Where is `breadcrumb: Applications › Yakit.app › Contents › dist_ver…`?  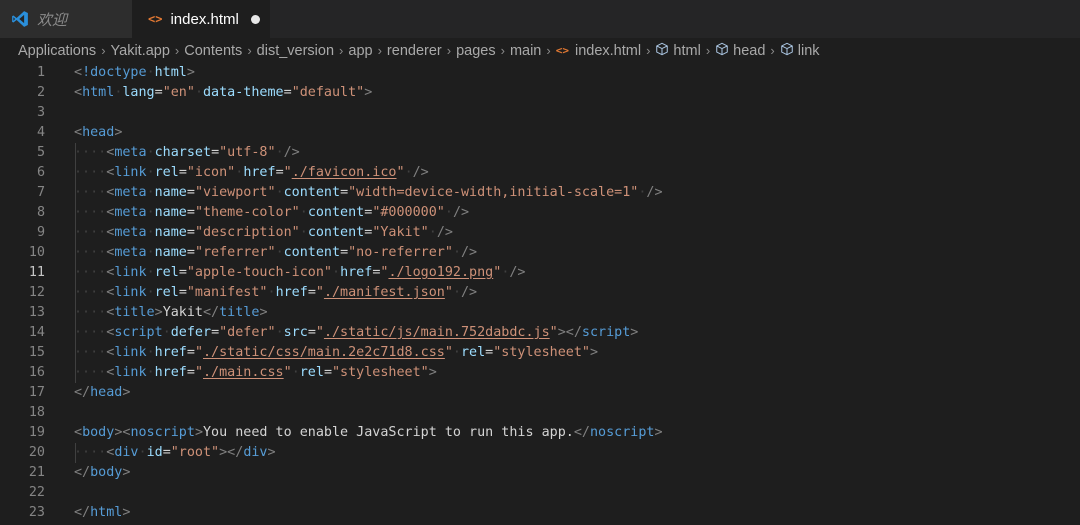
breadcrumb: Applications › Yakit.app › Contents › dist_ver… is located at coordinates (540, 50).